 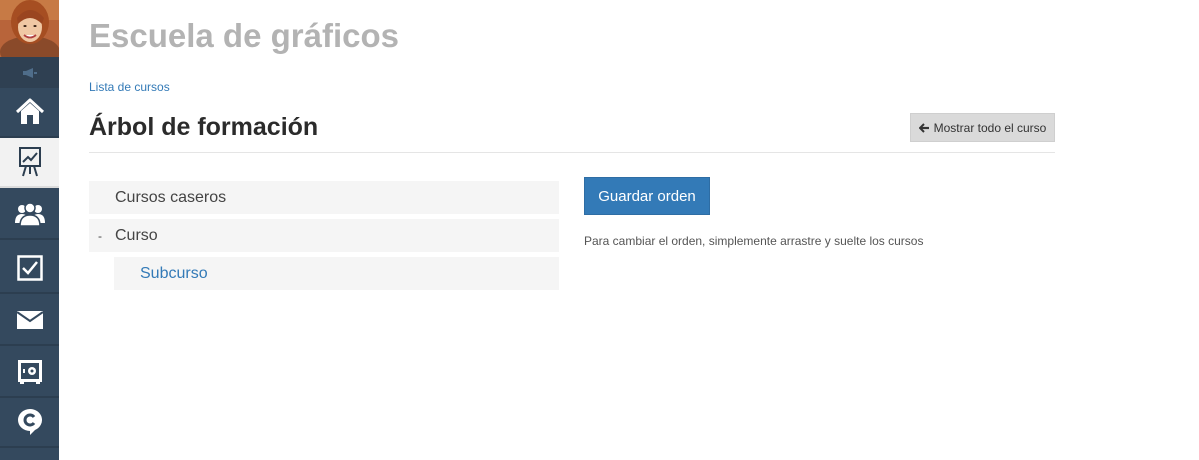 I want to click on save-order-button: Guardar orden, so click(x=647, y=196).